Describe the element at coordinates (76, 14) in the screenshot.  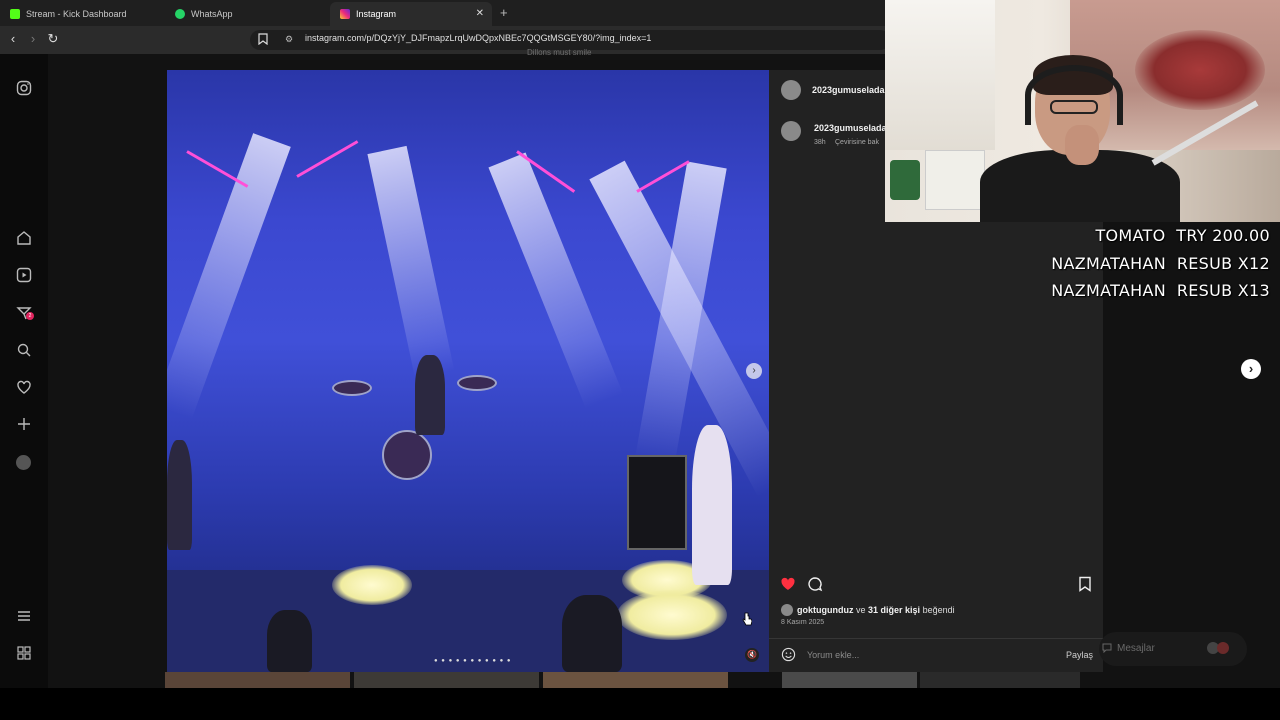
I see `tab-label: Stream - Kick Dashboard` at that location.